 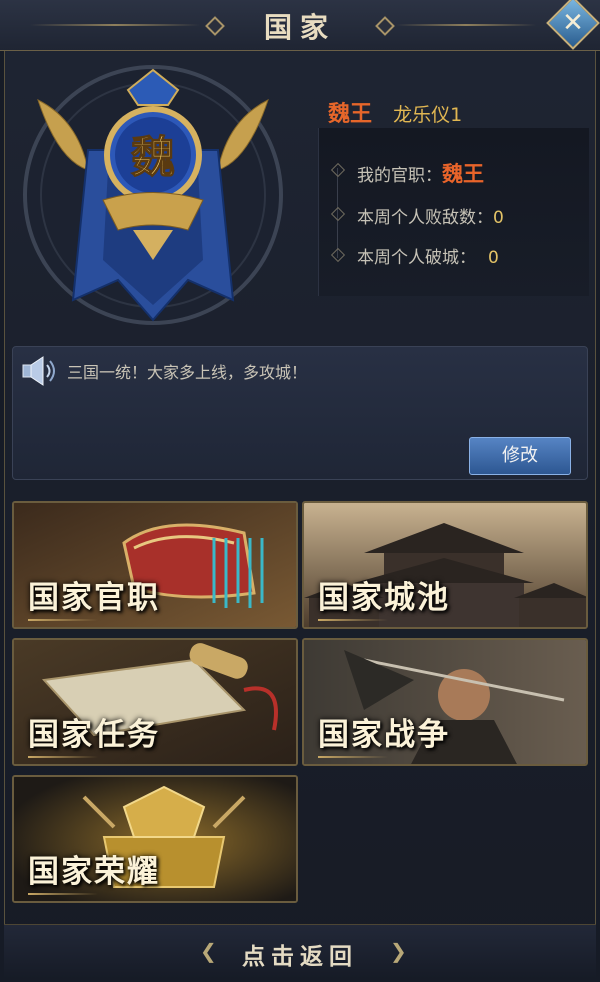 What do you see at coordinates (445, 702) in the screenshot?
I see `card-nation-war: 国家战争` at bounding box center [445, 702].